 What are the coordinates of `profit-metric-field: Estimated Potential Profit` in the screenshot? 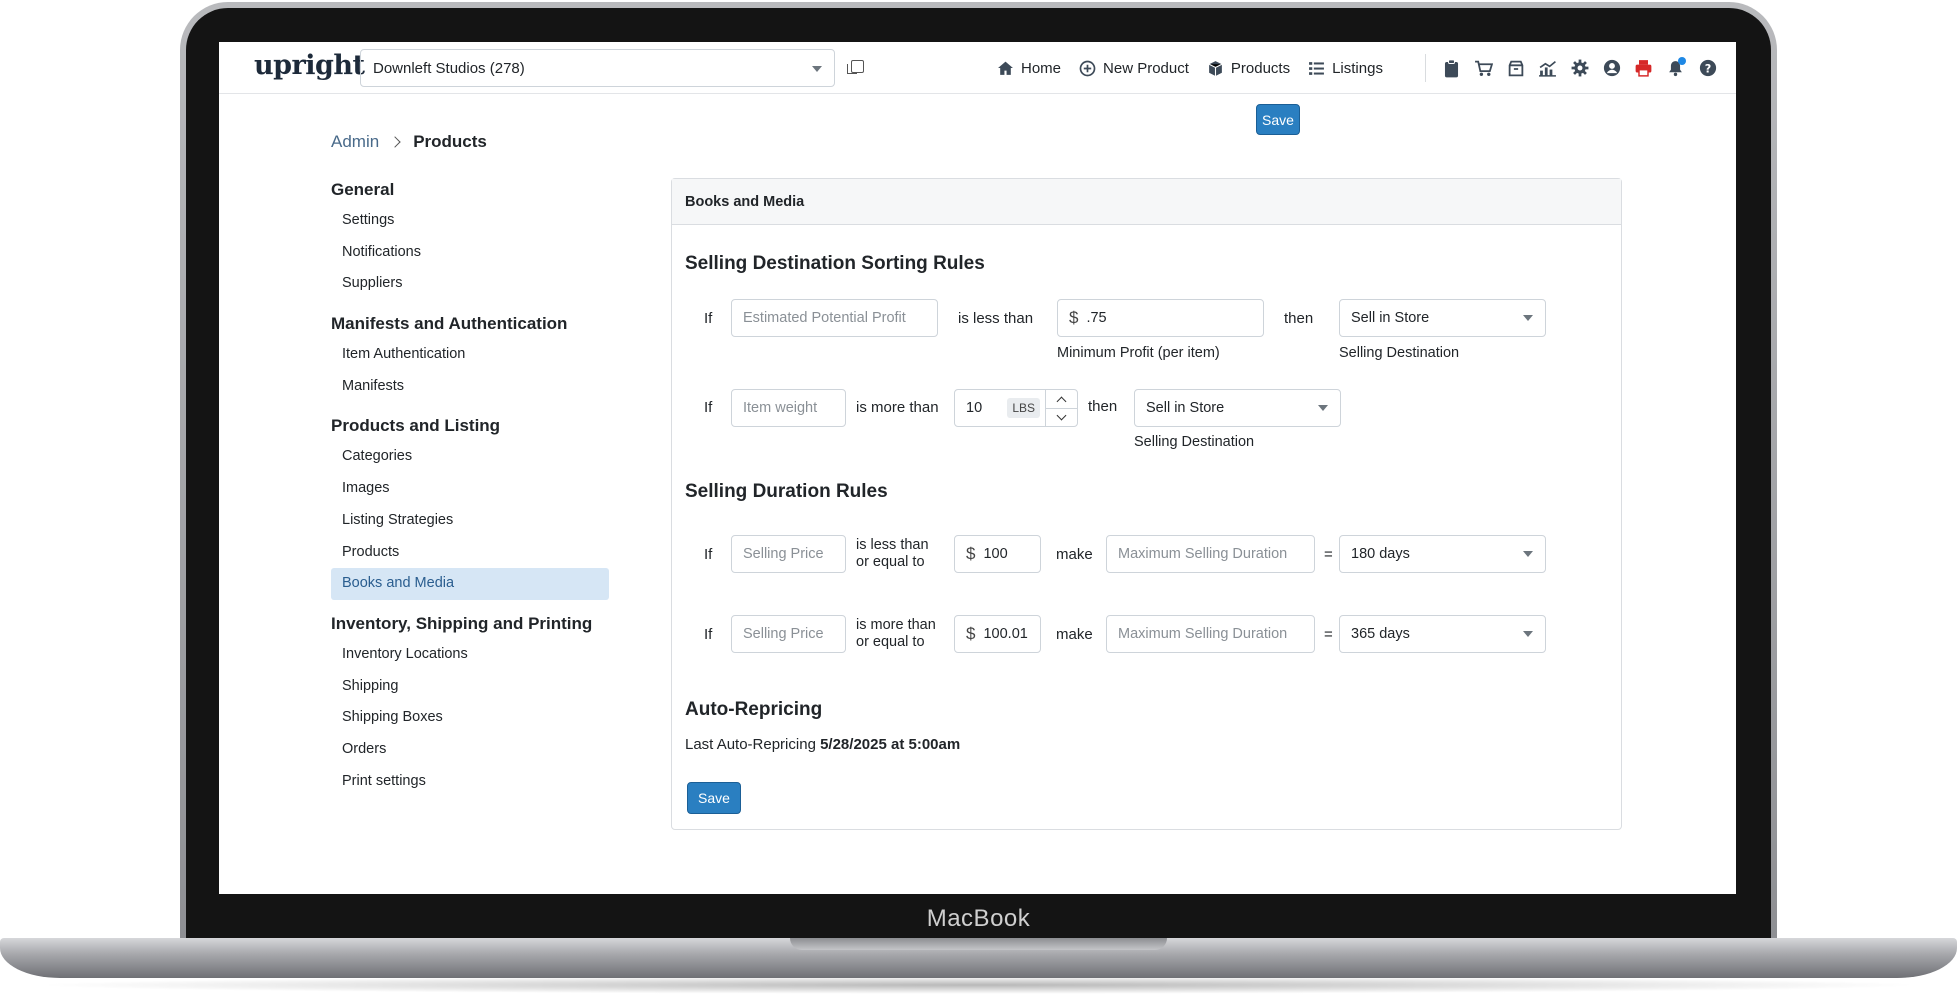 It's located at (834, 318).